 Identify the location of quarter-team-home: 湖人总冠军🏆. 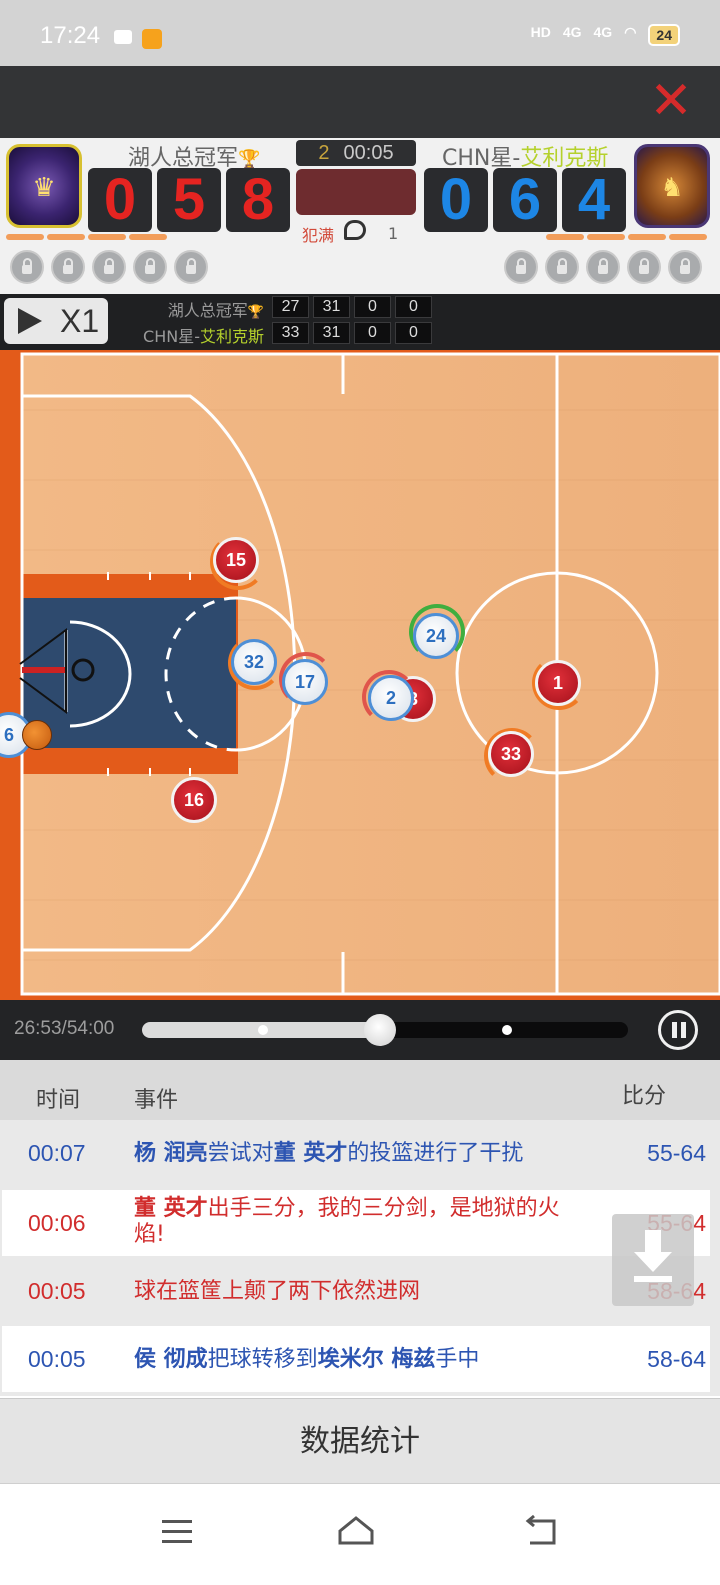
(215, 310).